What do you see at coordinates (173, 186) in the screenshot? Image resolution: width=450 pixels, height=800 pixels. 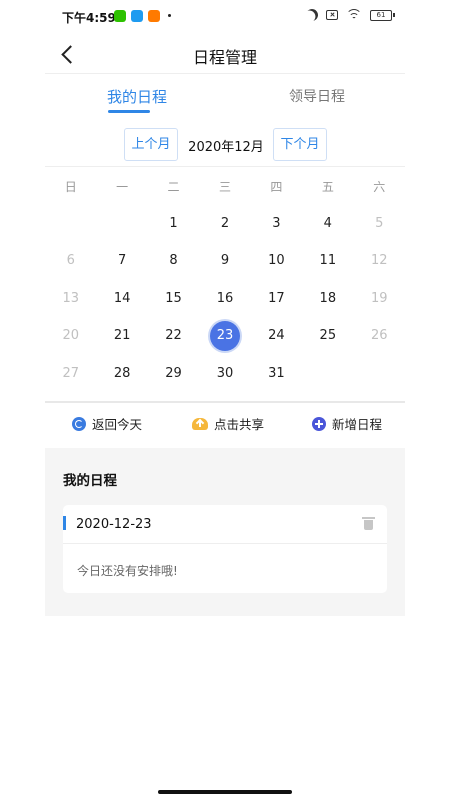 I see `weekday-label: 二` at bounding box center [173, 186].